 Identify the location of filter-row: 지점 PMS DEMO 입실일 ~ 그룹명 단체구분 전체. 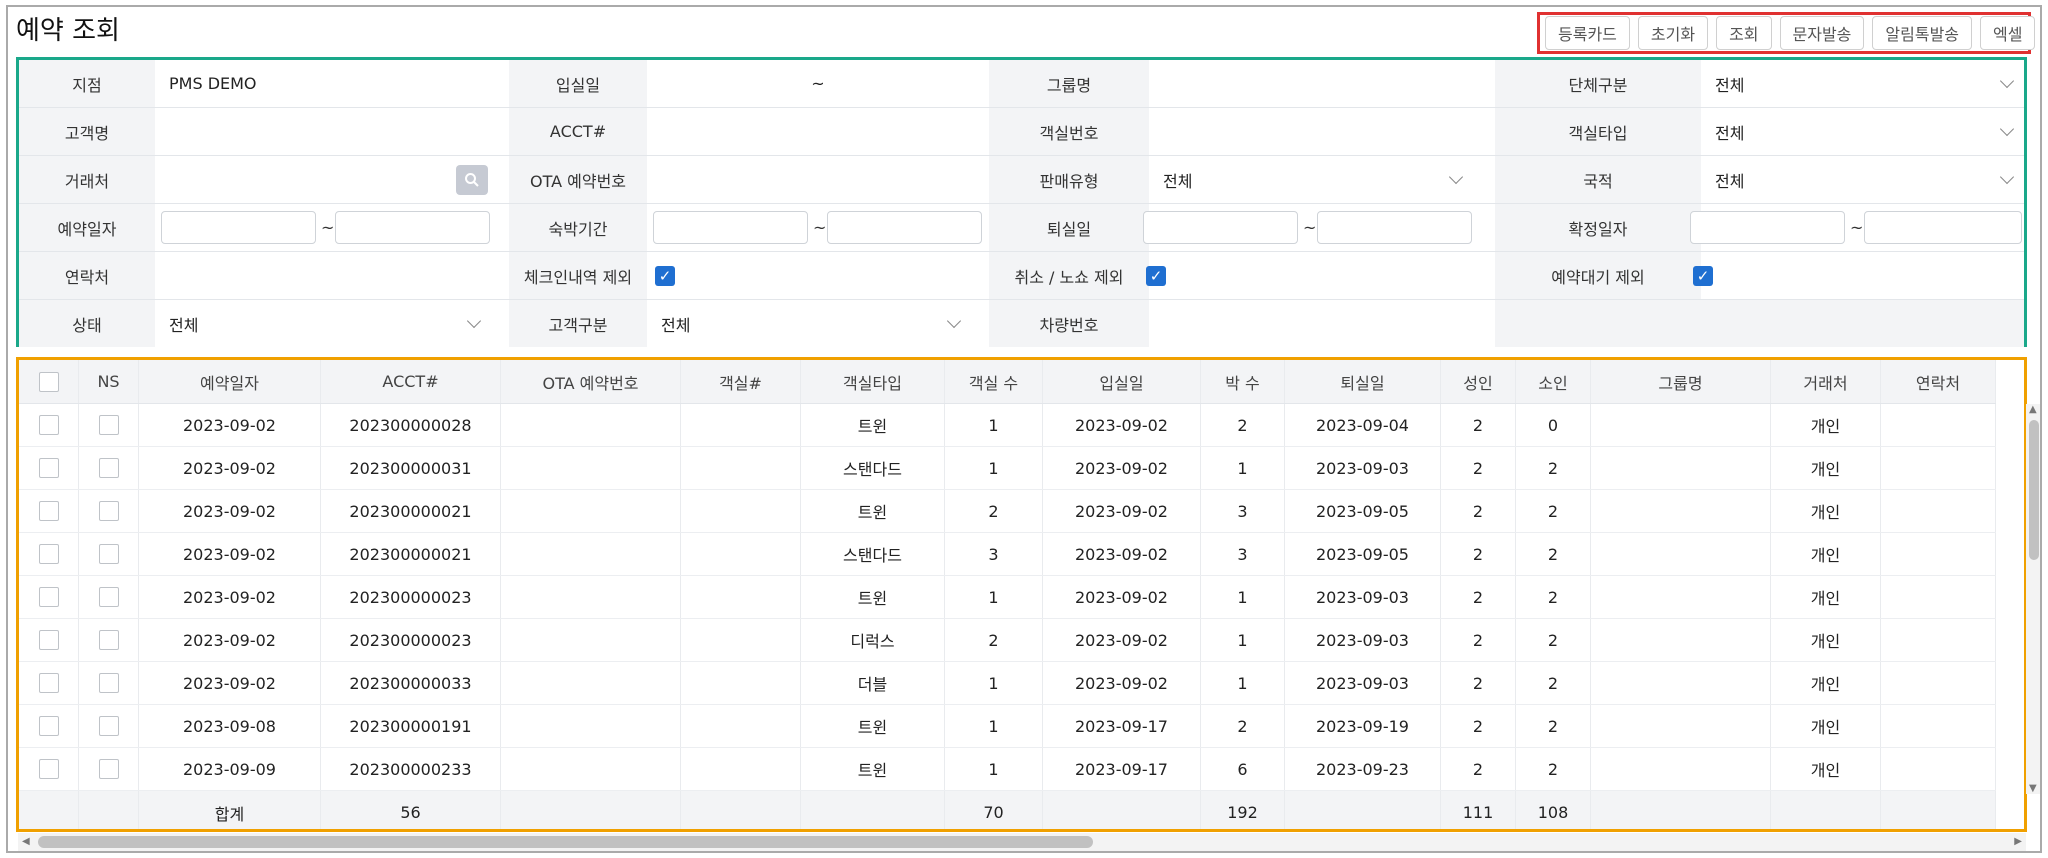
(1021, 84).